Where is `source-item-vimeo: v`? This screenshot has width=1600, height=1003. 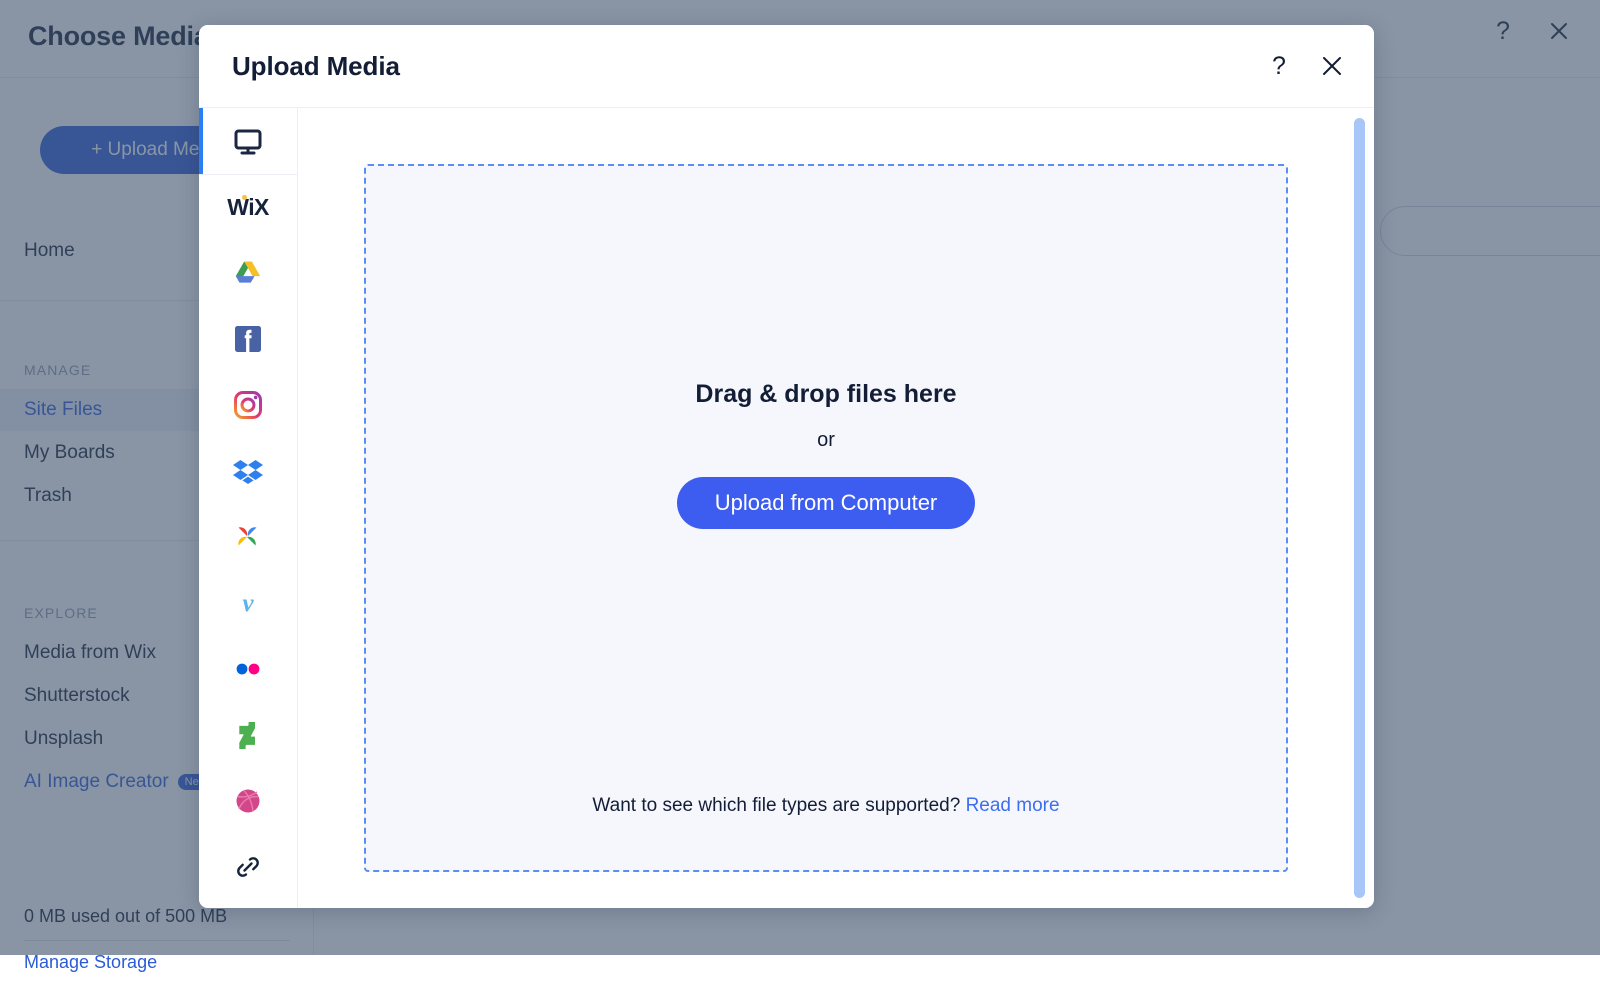 source-item-vimeo: v is located at coordinates (248, 603).